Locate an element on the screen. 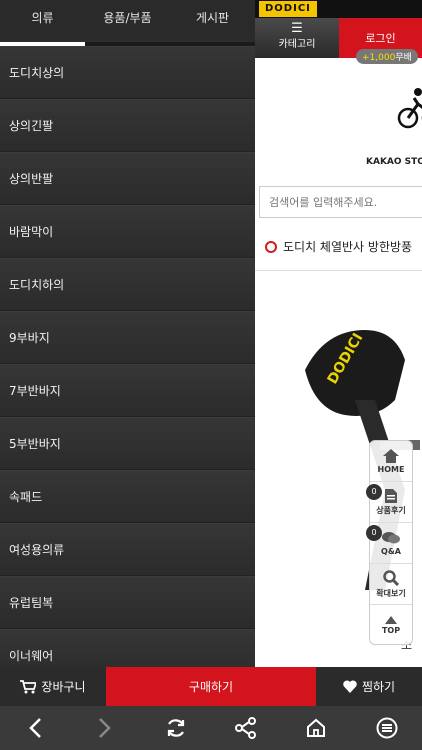 The width and height of the screenshot is (422, 750). category-label: 카테고리 is located at coordinates (297, 44).